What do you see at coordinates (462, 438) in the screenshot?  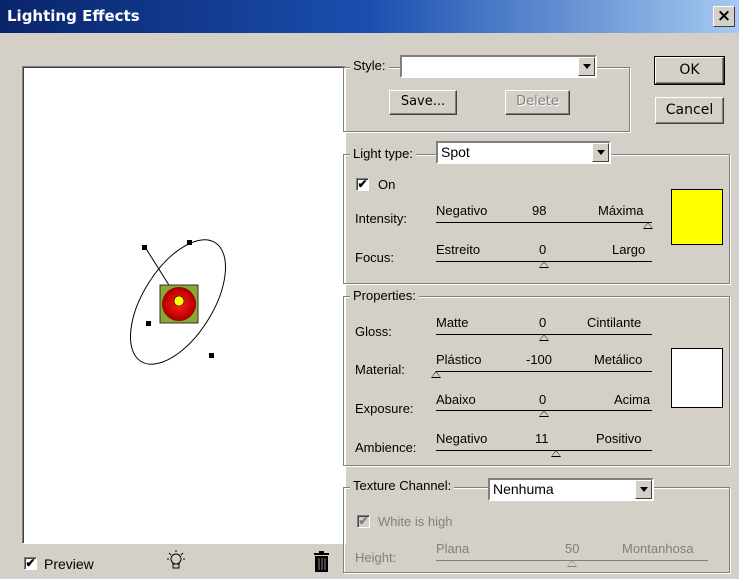 I see `ambience-min-label: Negativo` at bounding box center [462, 438].